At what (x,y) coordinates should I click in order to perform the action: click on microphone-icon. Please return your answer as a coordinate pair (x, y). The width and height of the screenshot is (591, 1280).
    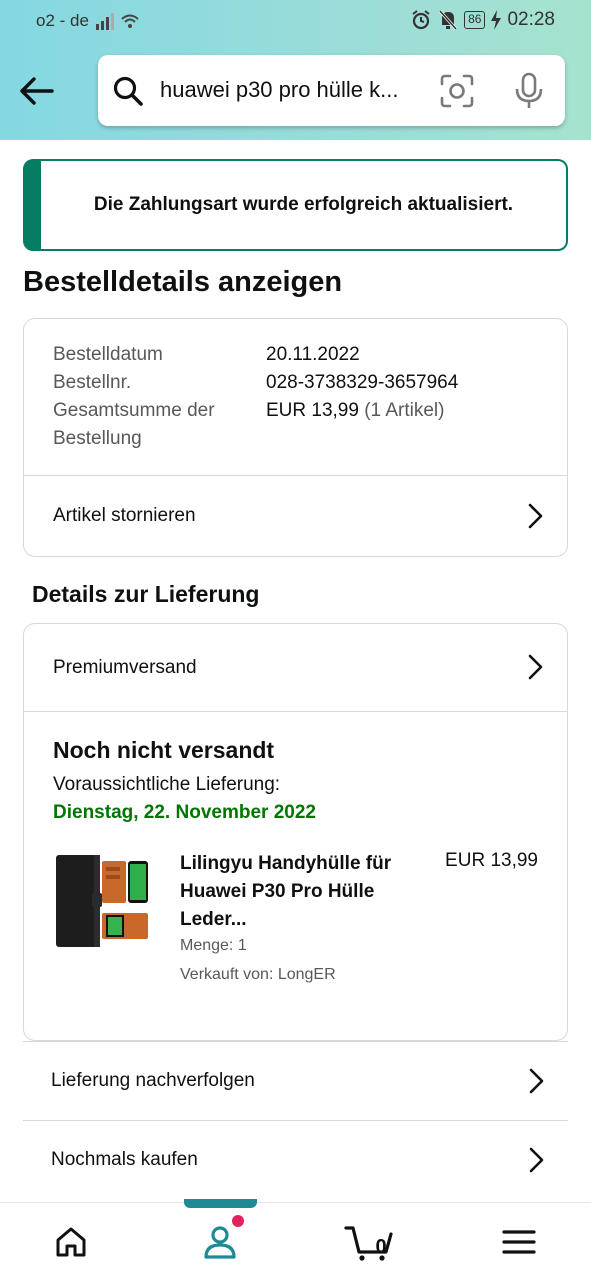
    Looking at the image, I should click on (529, 91).